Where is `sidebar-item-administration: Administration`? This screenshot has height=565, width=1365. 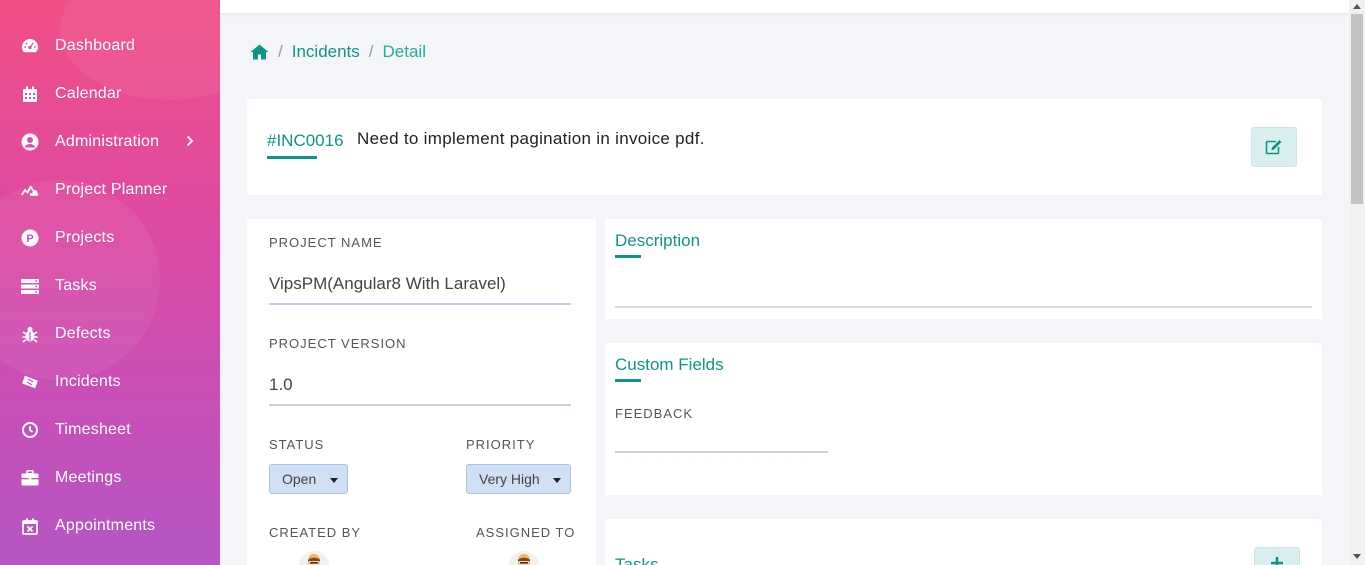 sidebar-item-administration: Administration is located at coordinates (110, 142).